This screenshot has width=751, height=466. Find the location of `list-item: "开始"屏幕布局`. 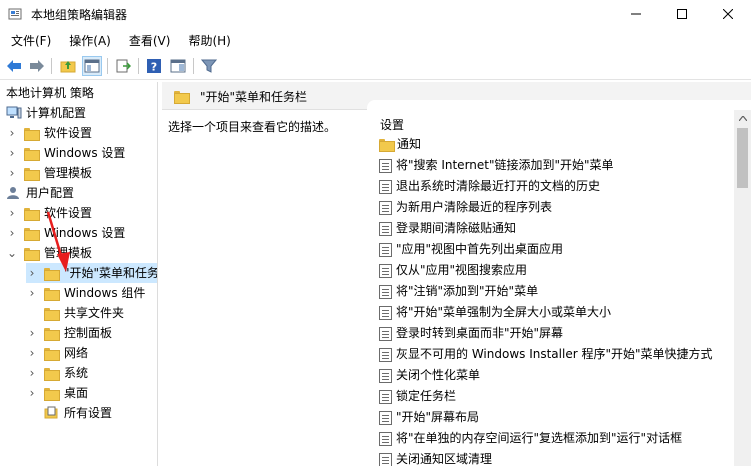

list-item: "开始"屏幕布局 is located at coordinates (429, 417).